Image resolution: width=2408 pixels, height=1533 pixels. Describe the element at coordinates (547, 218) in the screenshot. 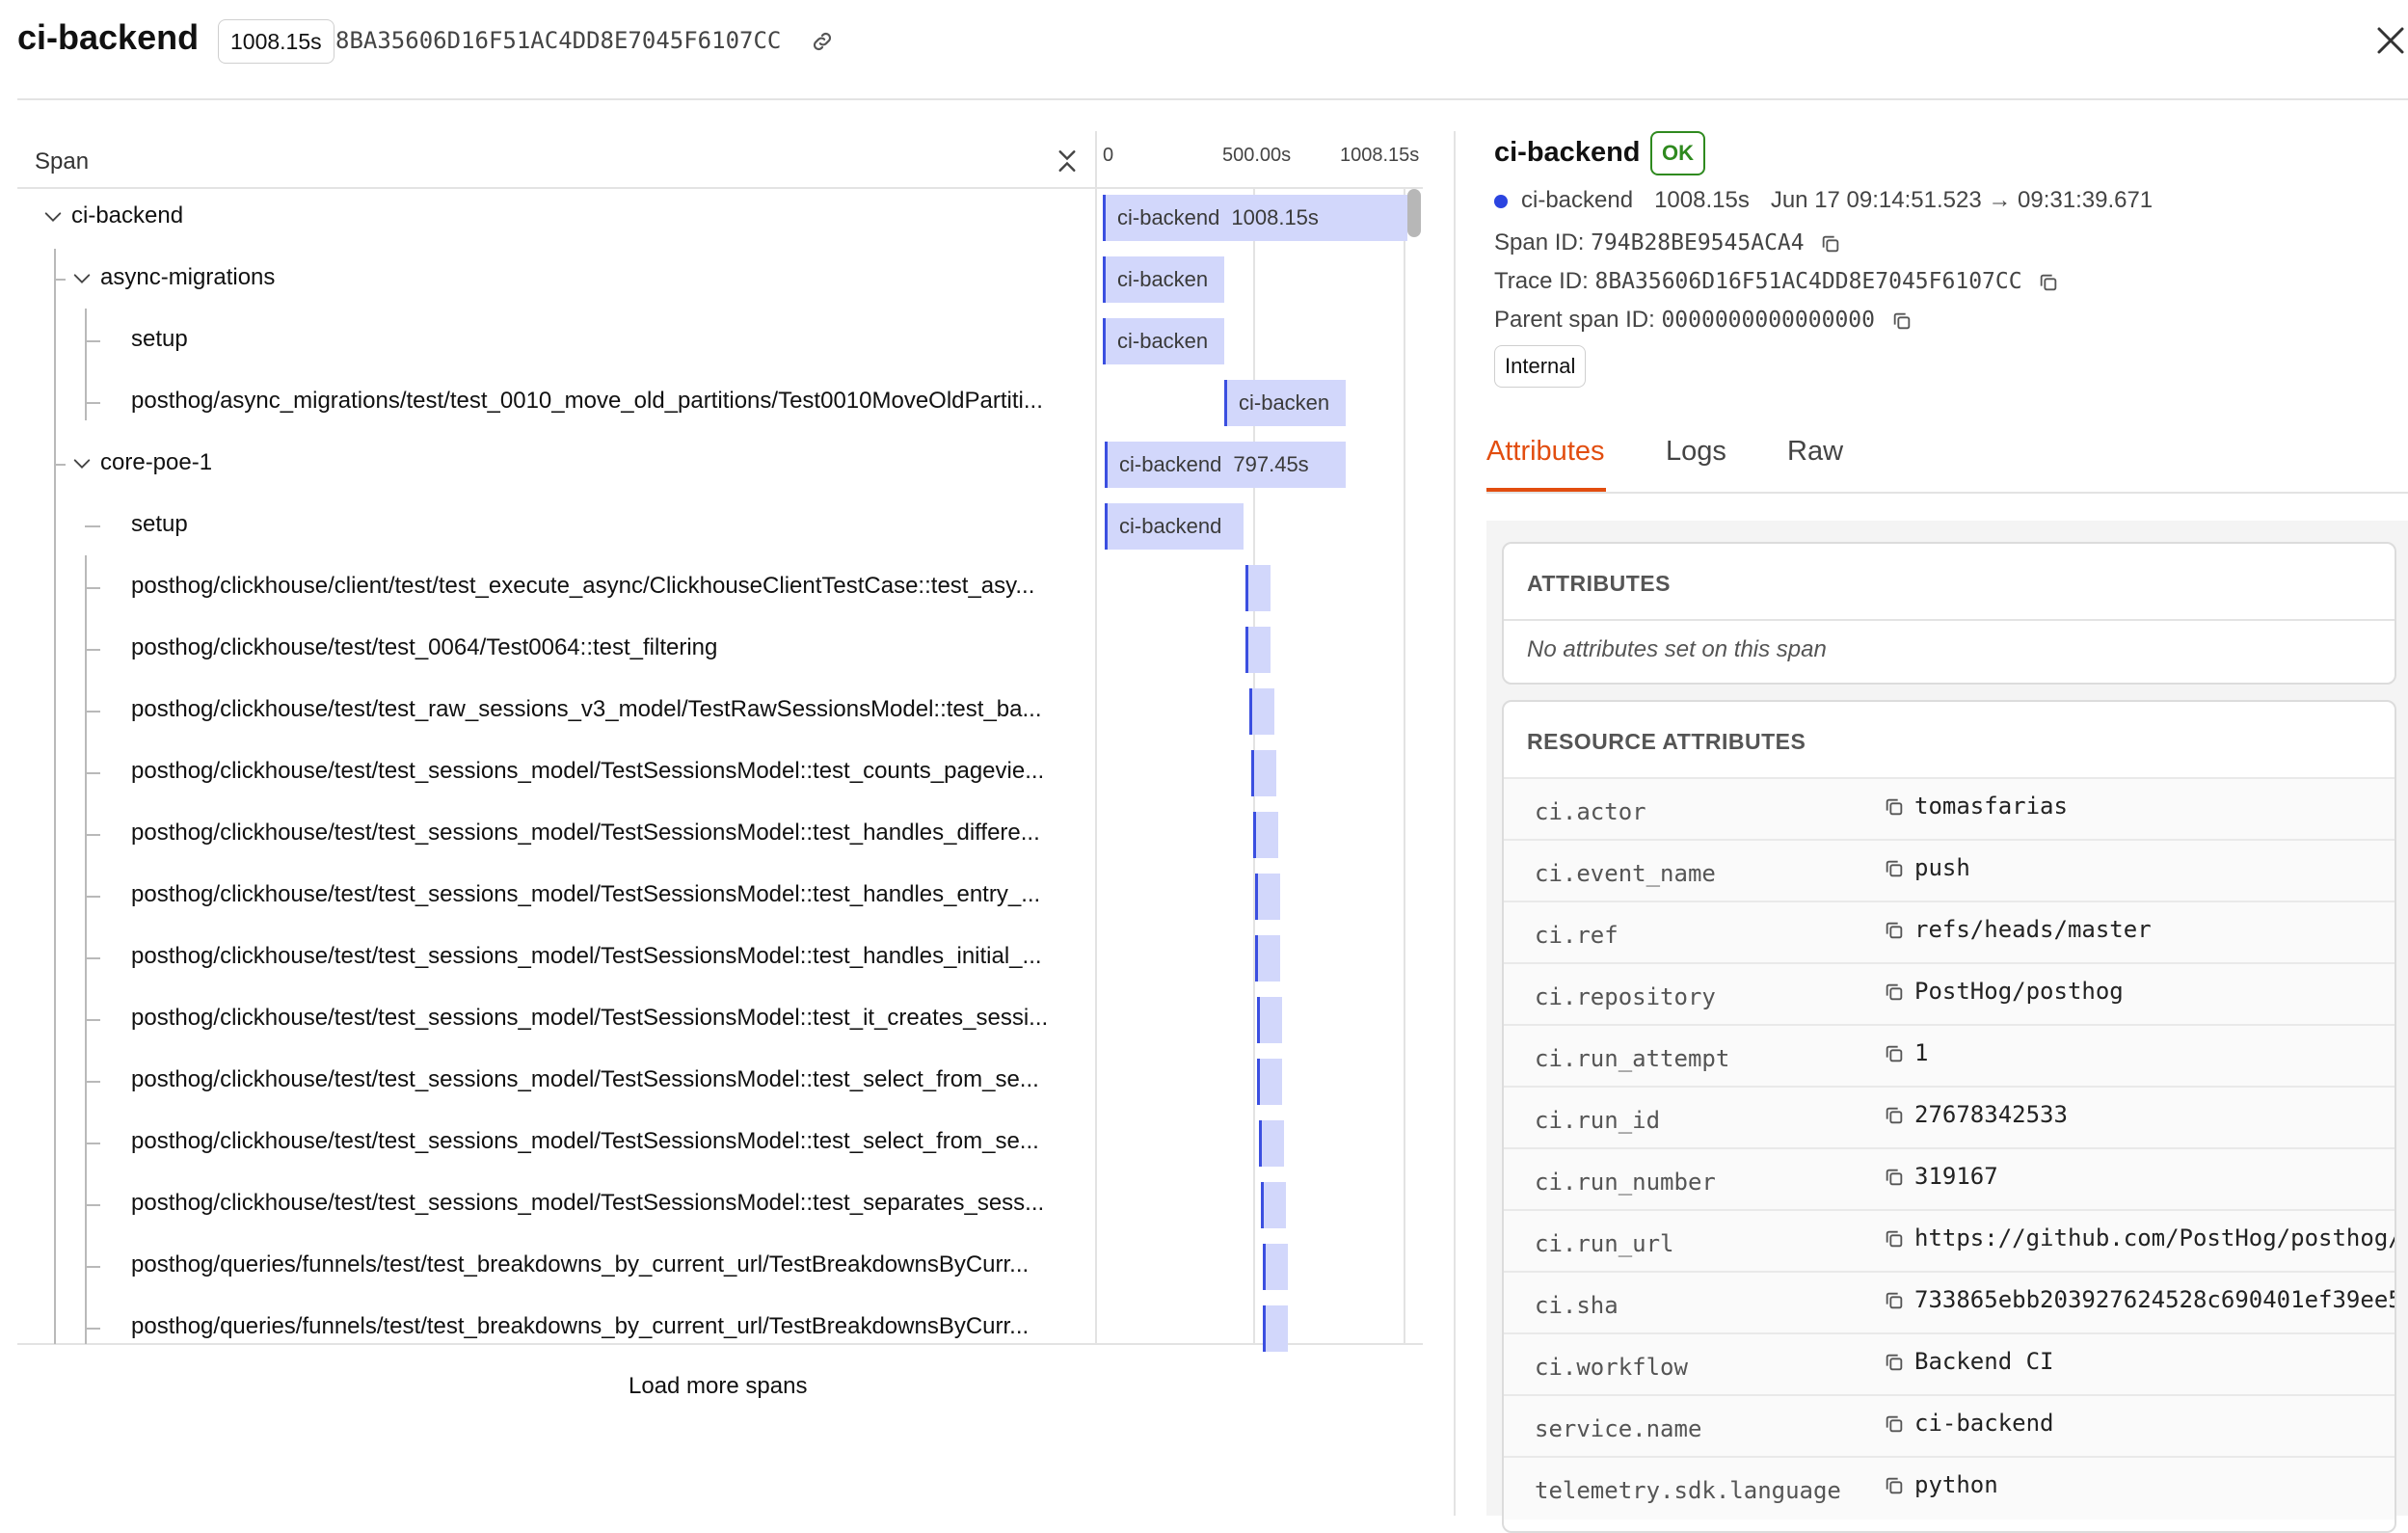

I see `span-row: ci-backend` at that location.